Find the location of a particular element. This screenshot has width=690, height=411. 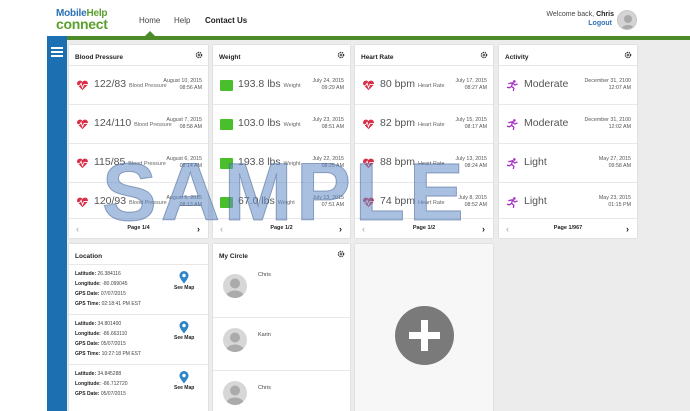

card-title: Weight is located at coordinates (230, 57).